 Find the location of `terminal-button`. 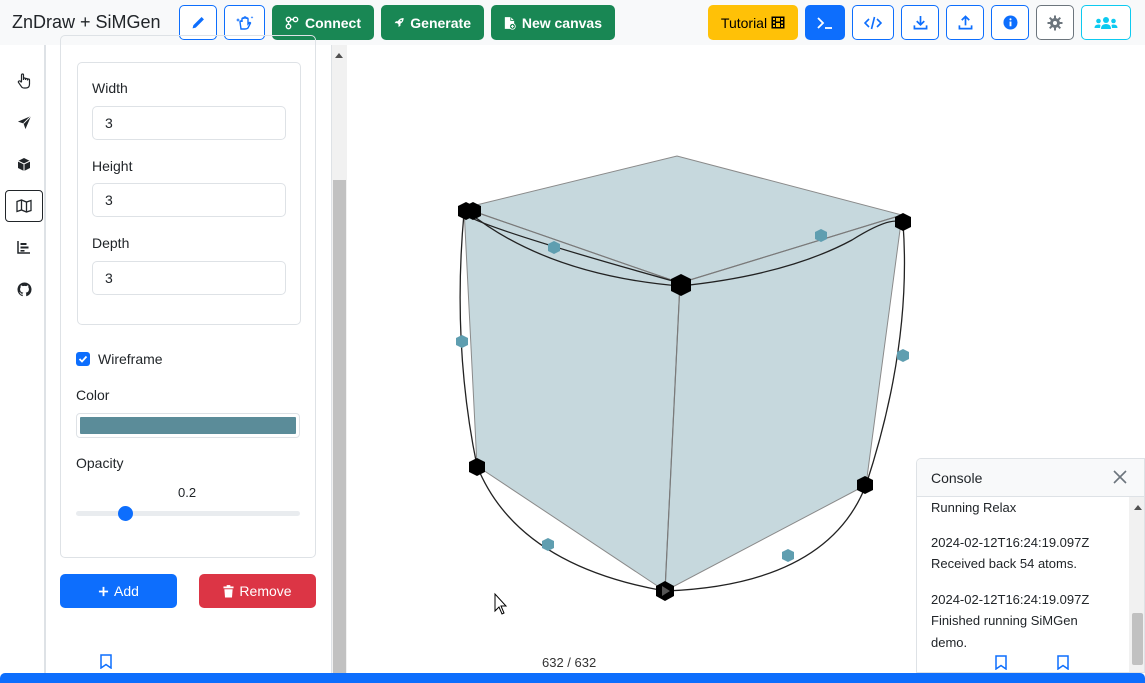

terminal-button is located at coordinates (825, 22).